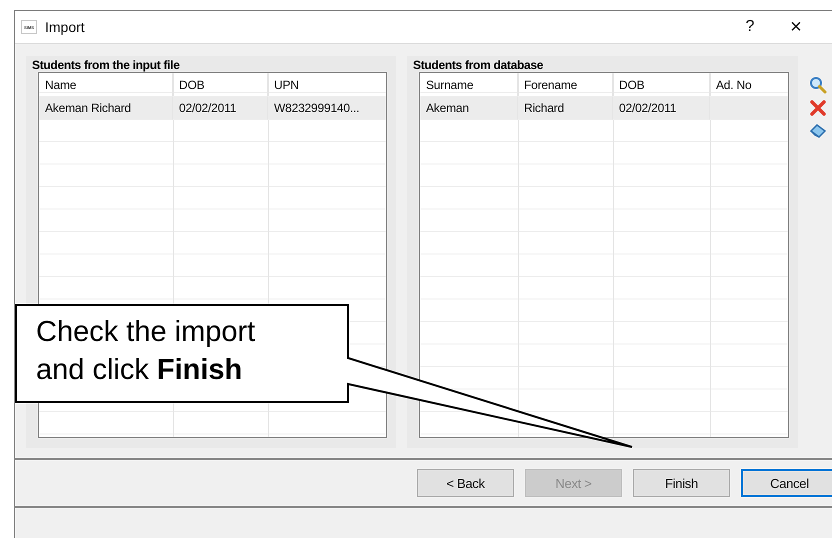  I want to click on table-cell: Akeman Richard, so click(106, 108).